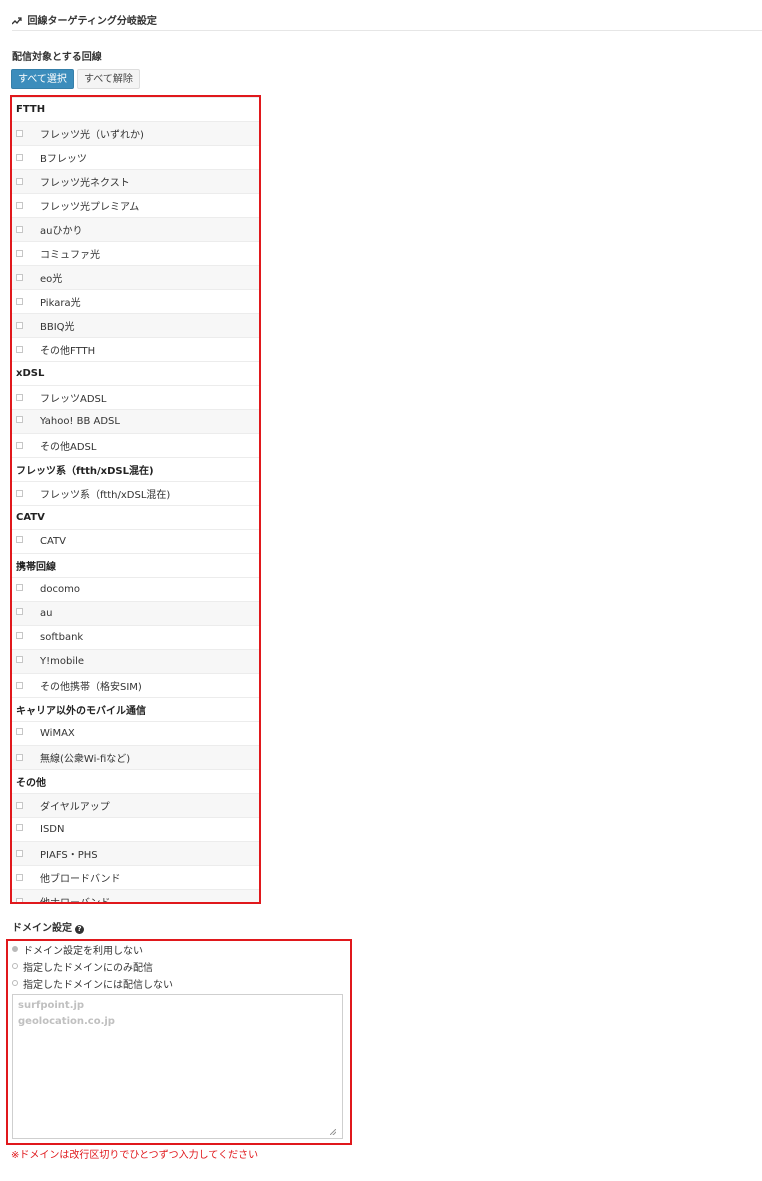 Image resolution: width=762 pixels, height=1181 pixels. I want to click on line-option-row: au, so click(135, 613).